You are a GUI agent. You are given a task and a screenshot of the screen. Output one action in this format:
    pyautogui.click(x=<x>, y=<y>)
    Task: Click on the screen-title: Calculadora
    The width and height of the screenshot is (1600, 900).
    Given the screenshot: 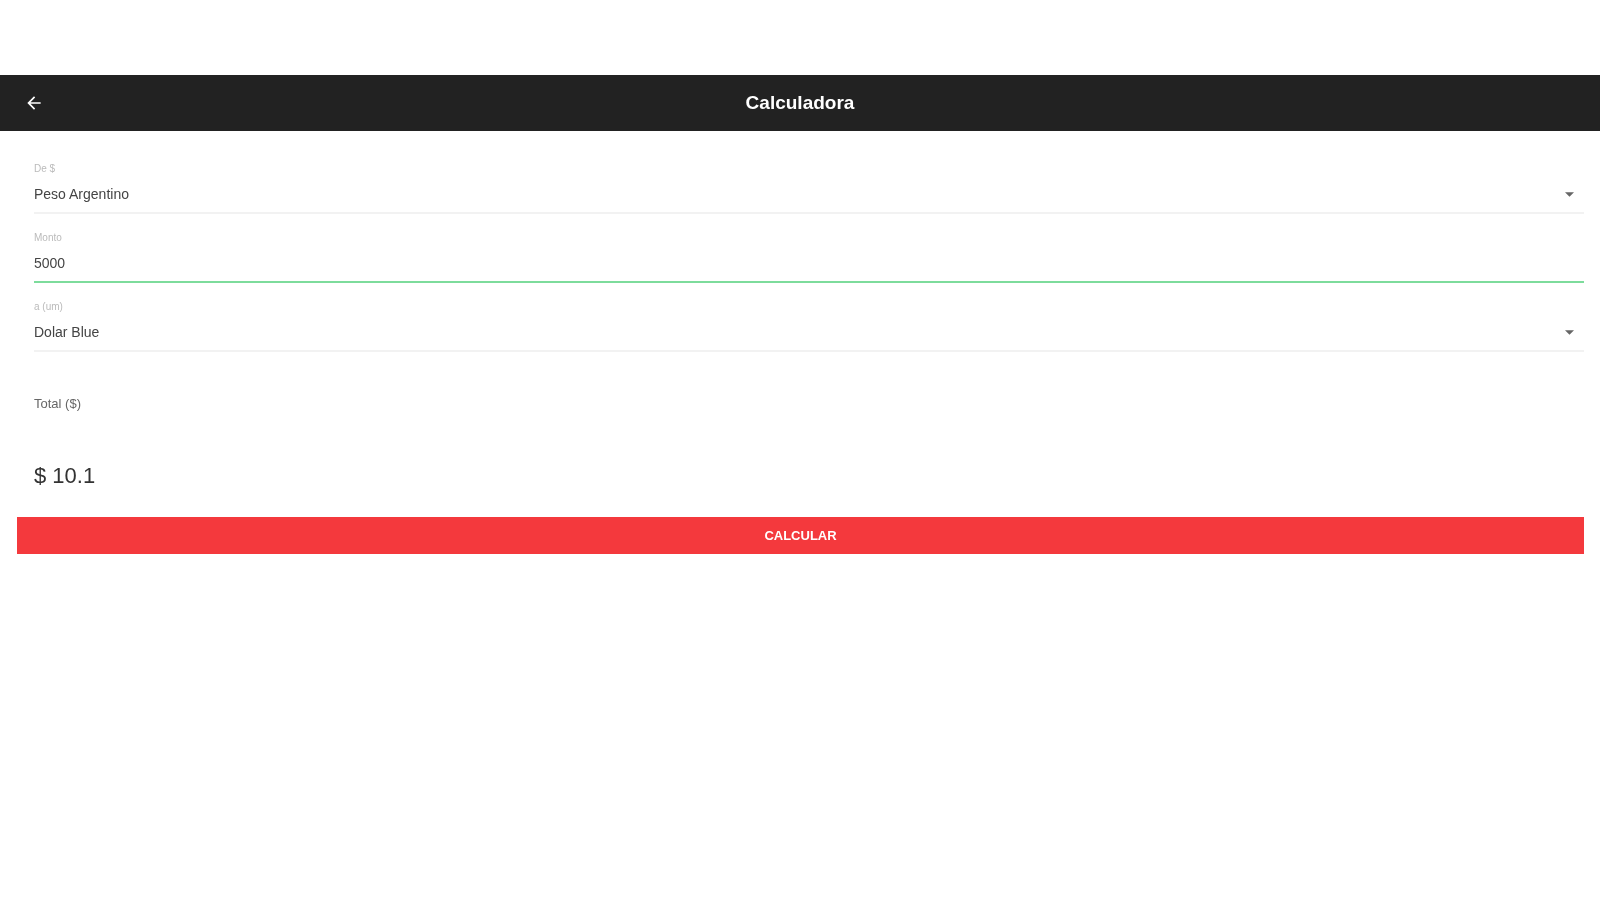 What is the action you would take?
    pyautogui.click(x=800, y=103)
    